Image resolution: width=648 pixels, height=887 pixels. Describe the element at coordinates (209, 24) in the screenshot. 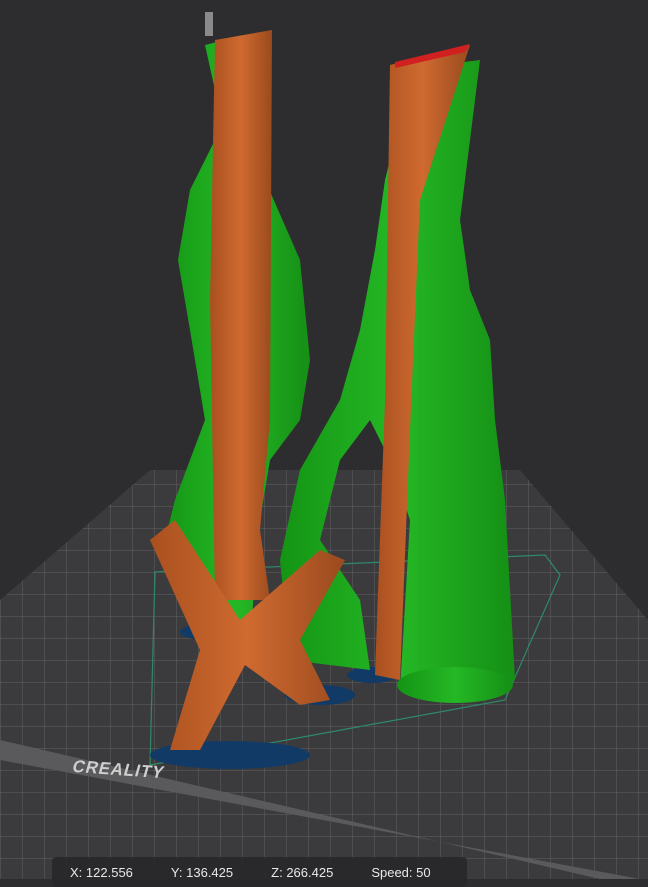

I see `nozzle-indicator` at that location.